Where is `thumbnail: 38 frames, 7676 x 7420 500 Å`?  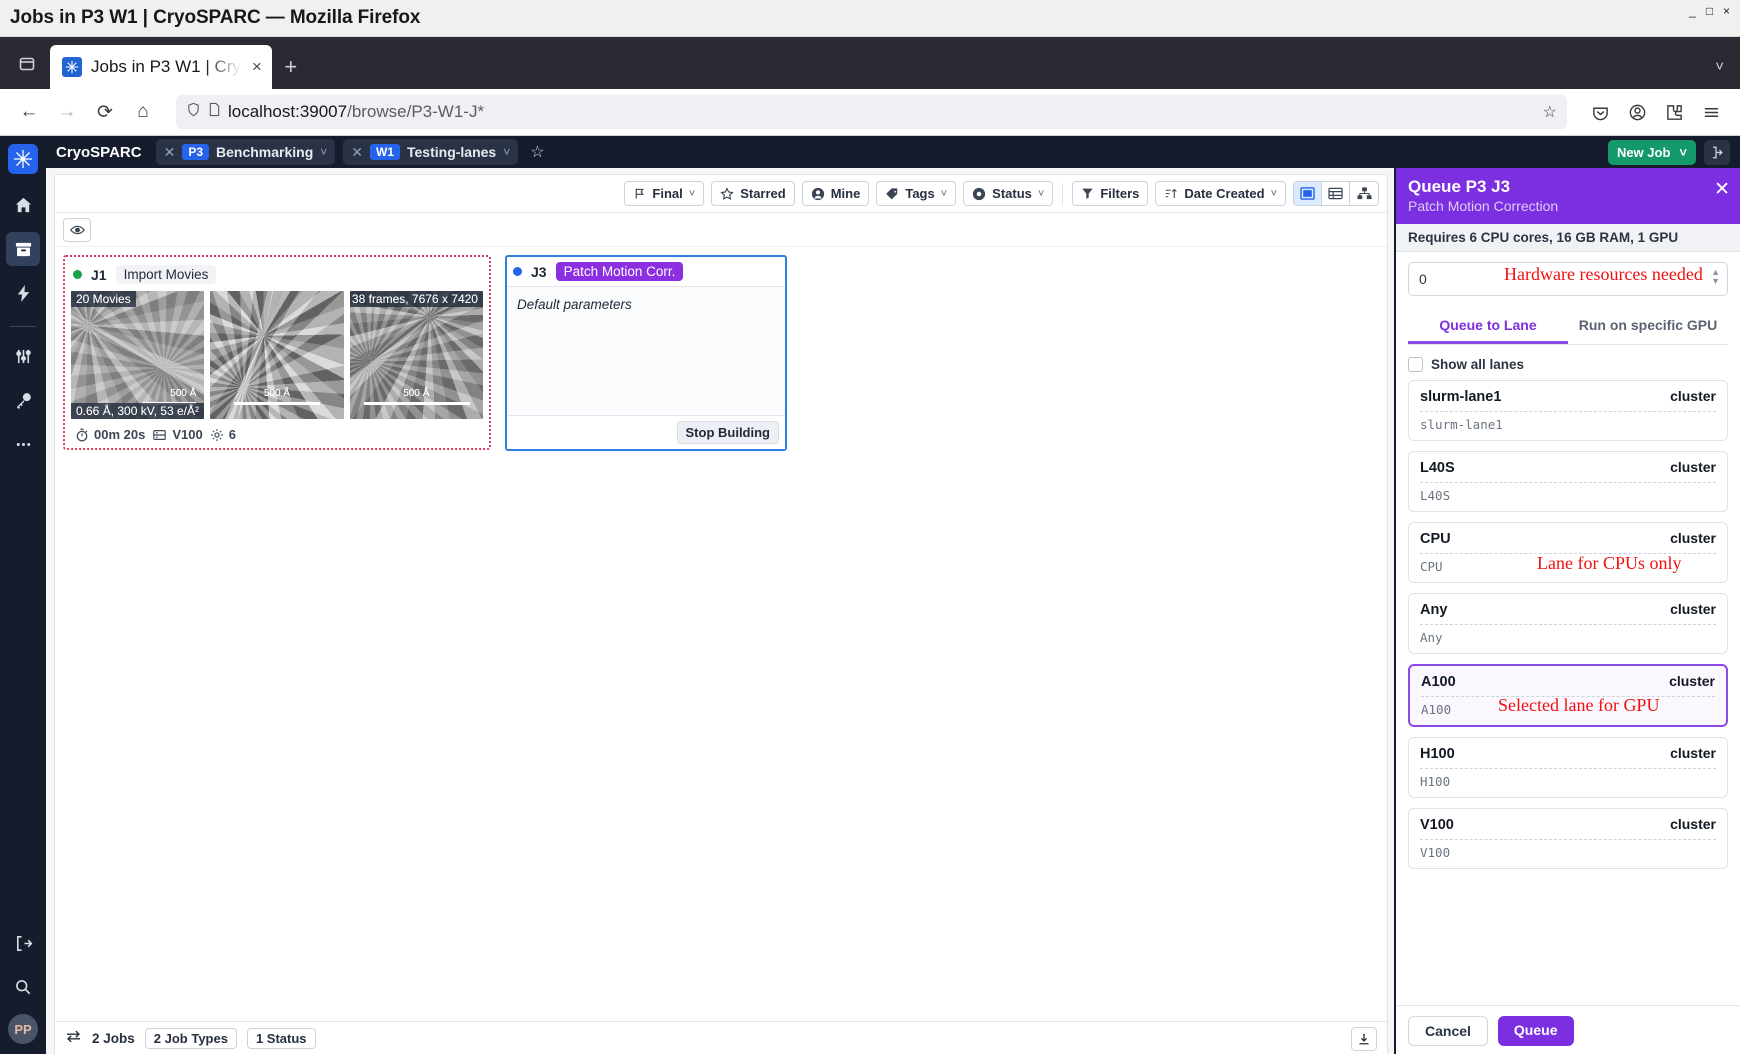
thumbnail: 38 frames, 7676 x 7420 500 Å is located at coordinates (416, 355).